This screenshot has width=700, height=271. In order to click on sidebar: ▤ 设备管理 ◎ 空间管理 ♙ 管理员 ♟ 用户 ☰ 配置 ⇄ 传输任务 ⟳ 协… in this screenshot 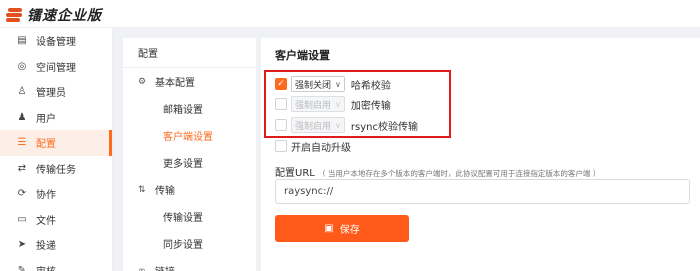, I will do `click(56, 149)`.